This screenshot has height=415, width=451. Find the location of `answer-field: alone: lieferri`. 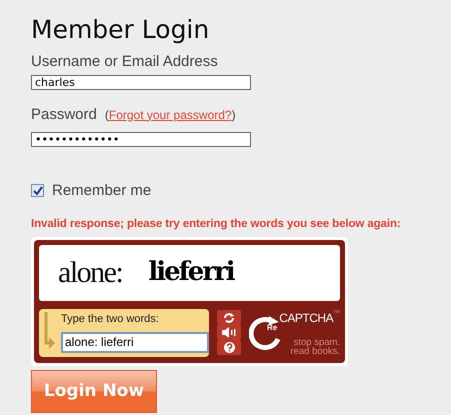

answer-field: alone: lieferri is located at coordinates (135, 342).